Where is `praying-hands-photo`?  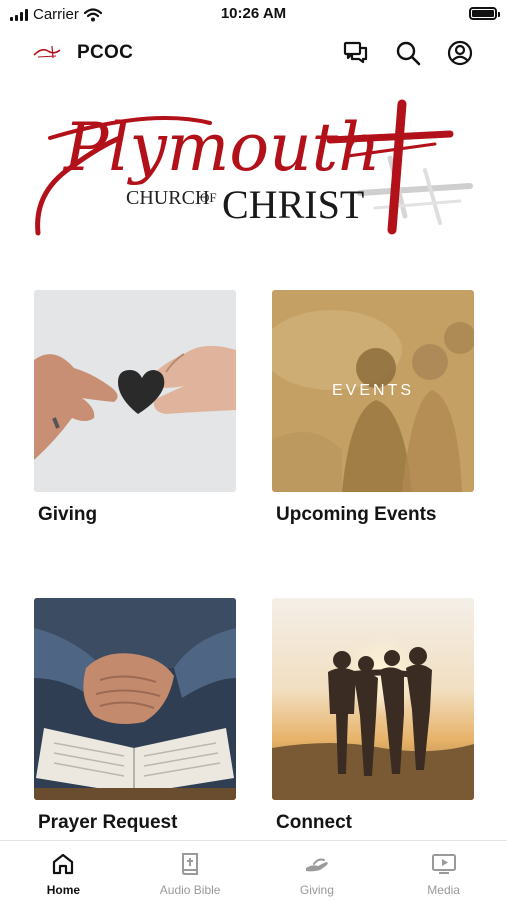 praying-hands-photo is located at coordinates (135, 699).